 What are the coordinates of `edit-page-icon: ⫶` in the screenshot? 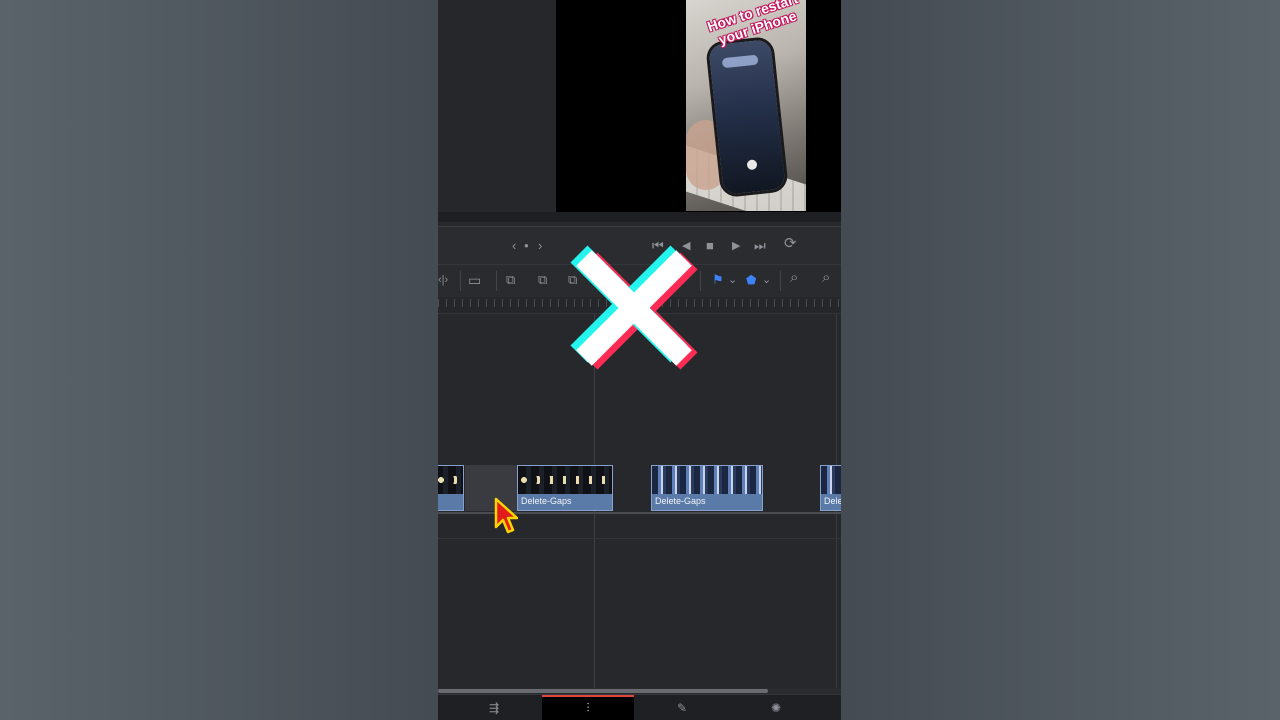 It's located at (588, 708).